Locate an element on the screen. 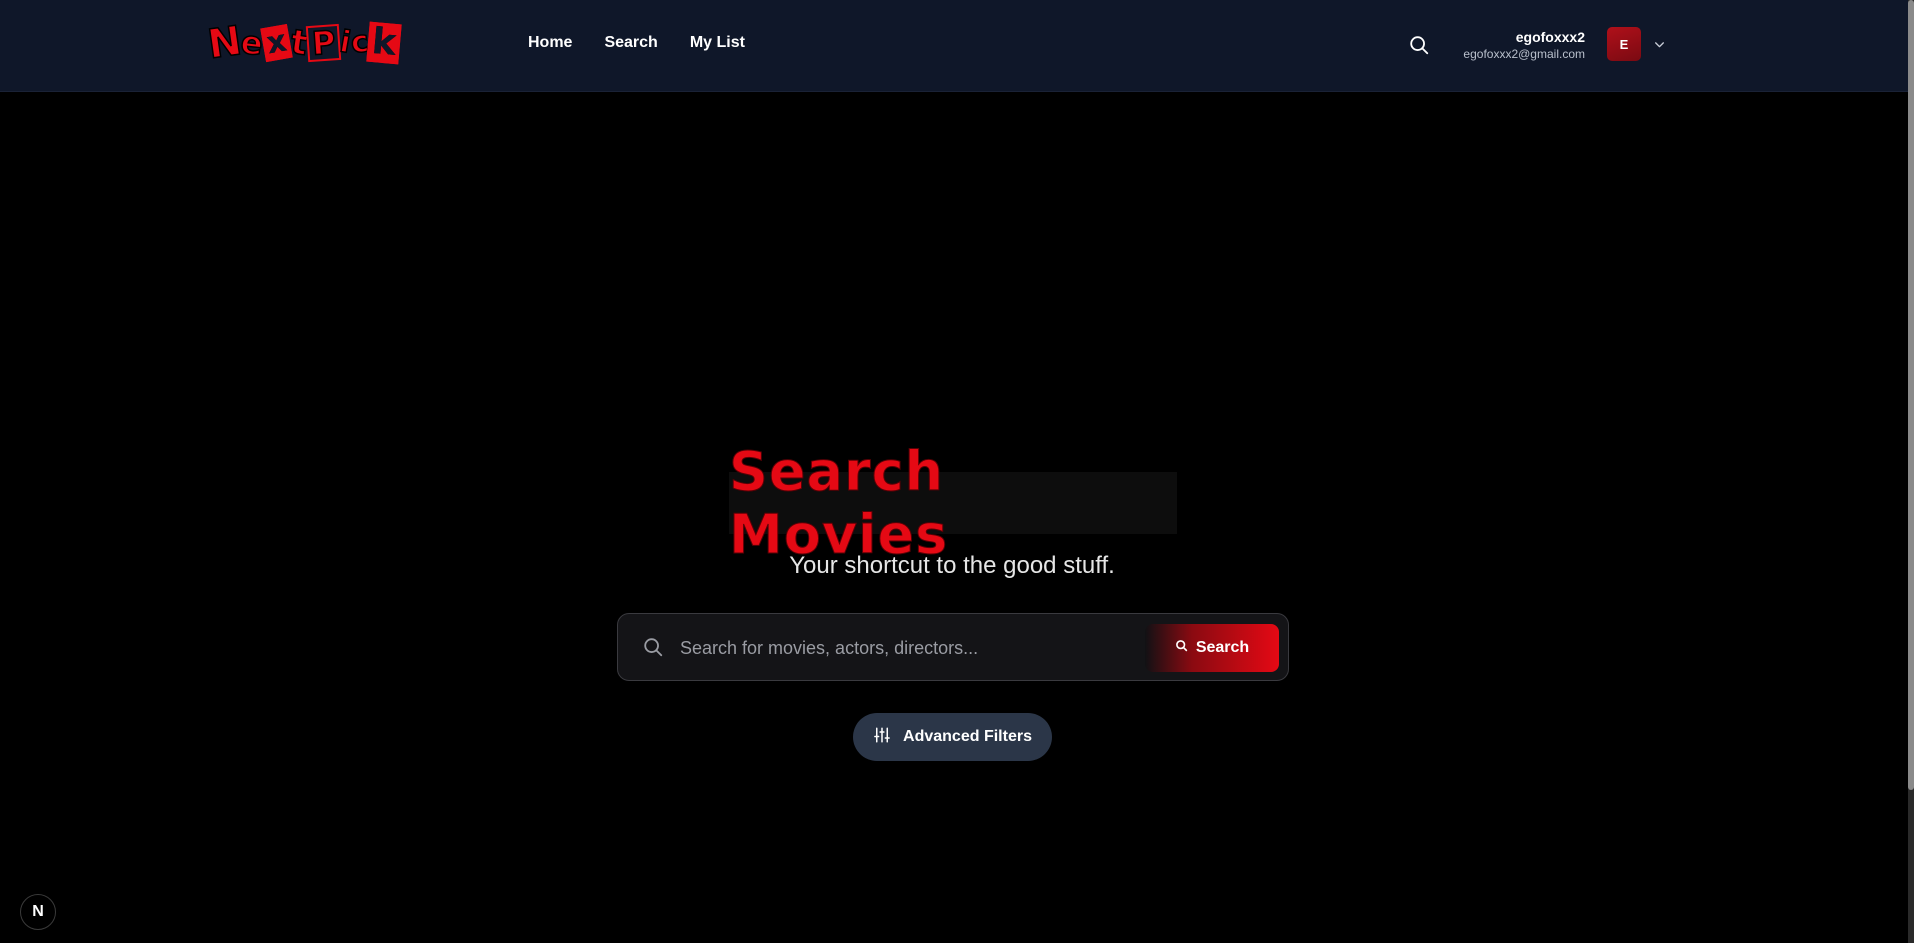  page-title: Search Movies is located at coordinates (953, 503).